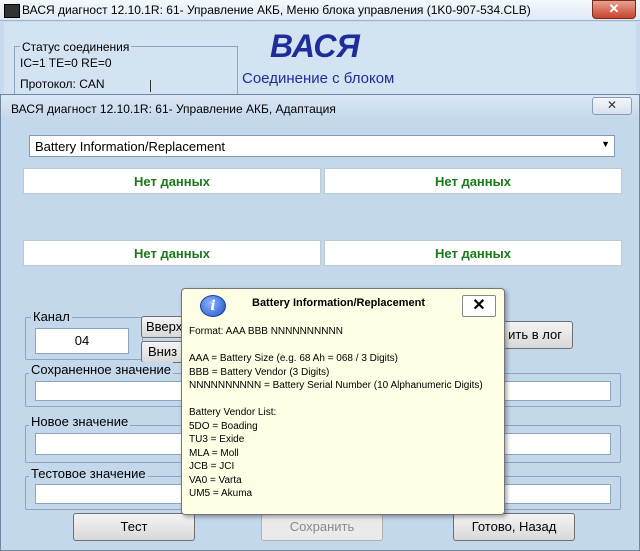 Image resolution: width=640 pixels, height=551 pixels. What do you see at coordinates (101, 369) in the screenshot?
I see `saved-value-legend: Сохраненное значение` at bounding box center [101, 369].